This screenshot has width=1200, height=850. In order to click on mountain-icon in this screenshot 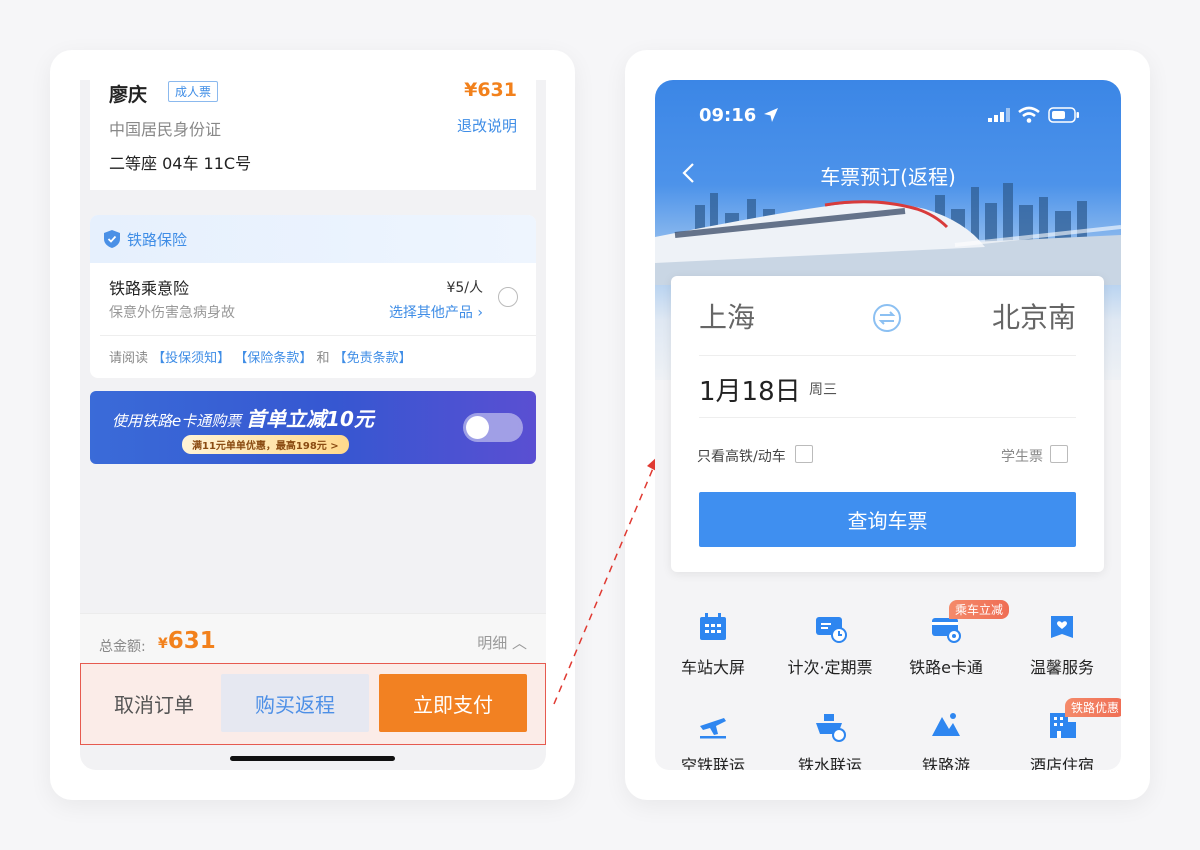, I will do `click(946, 724)`.